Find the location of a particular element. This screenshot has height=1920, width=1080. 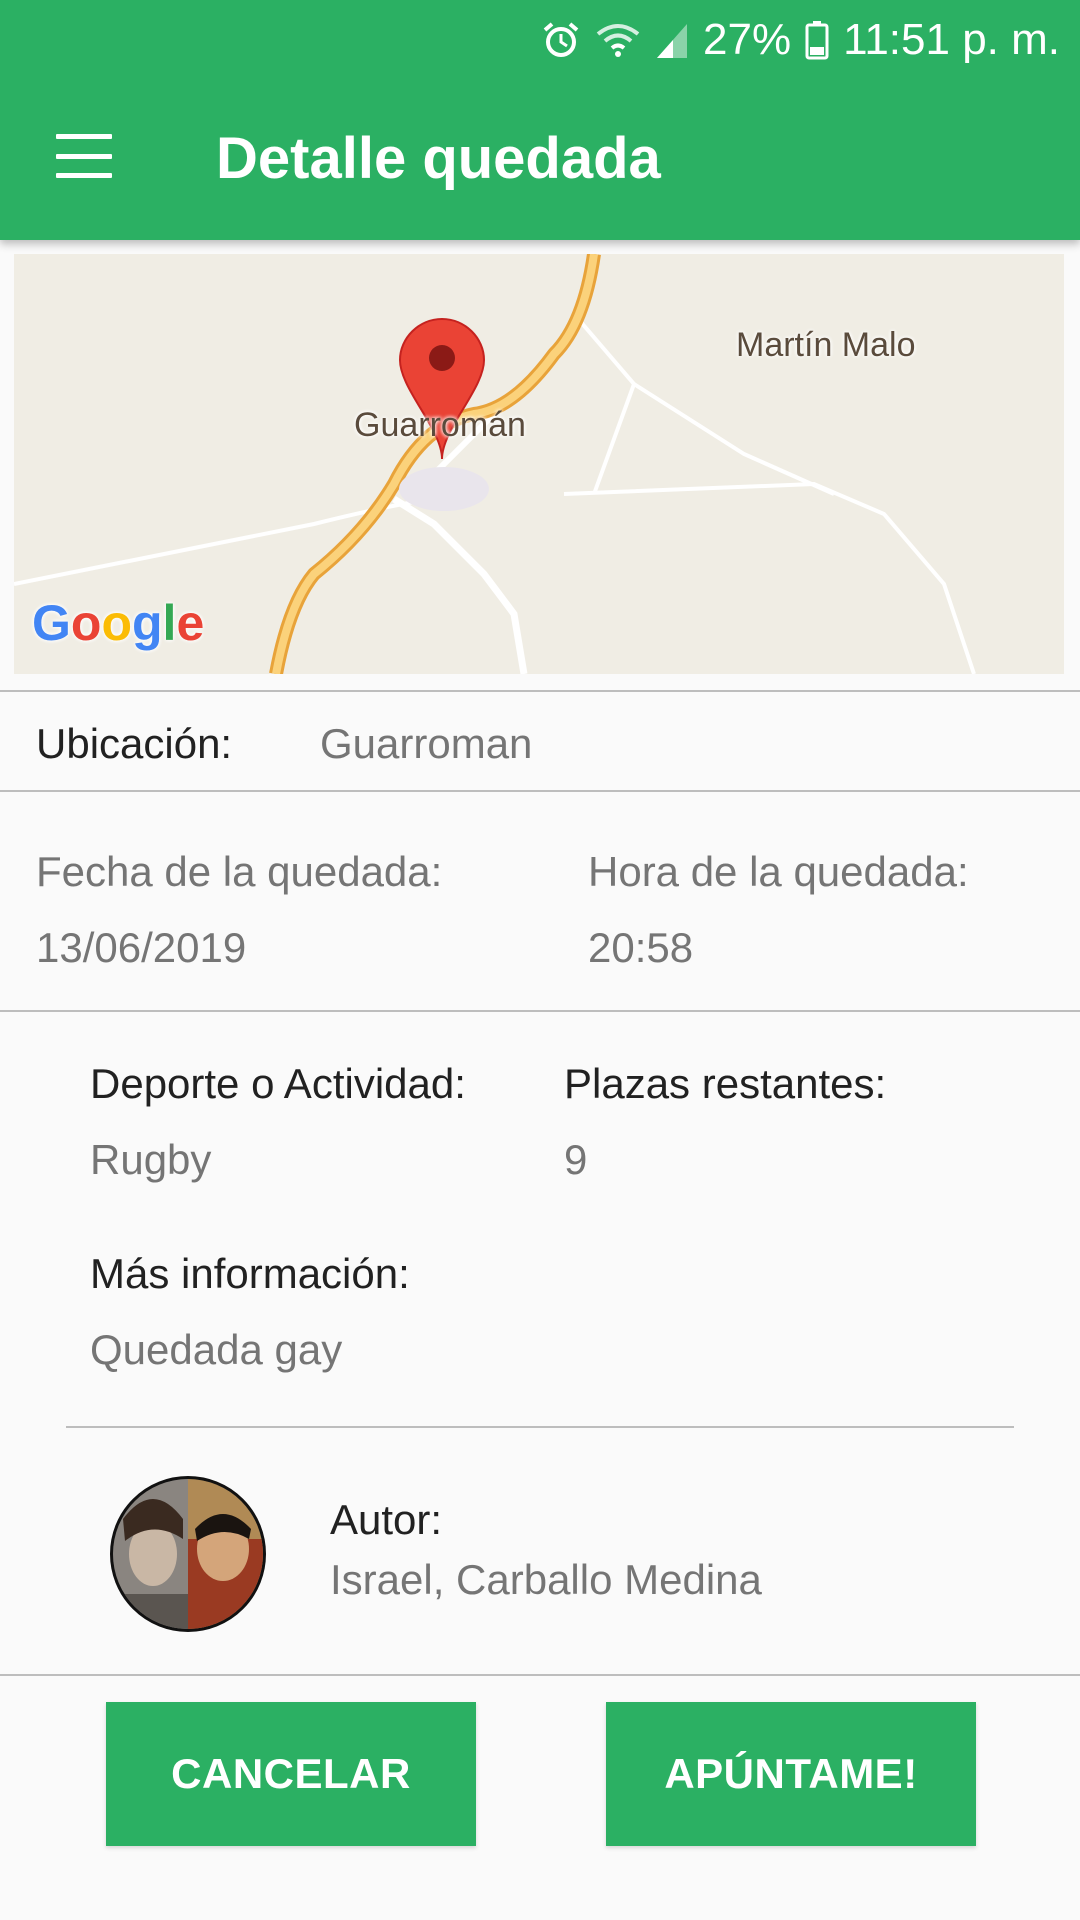

status-bar: 27% 11:51 p. m. is located at coordinates (800, 40).